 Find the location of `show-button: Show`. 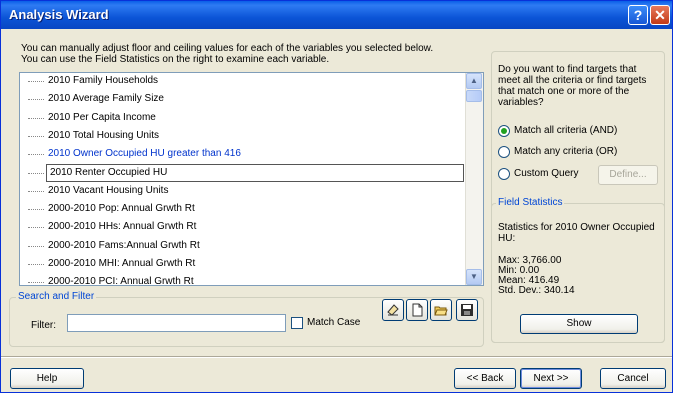

show-button: Show is located at coordinates (579, 324).